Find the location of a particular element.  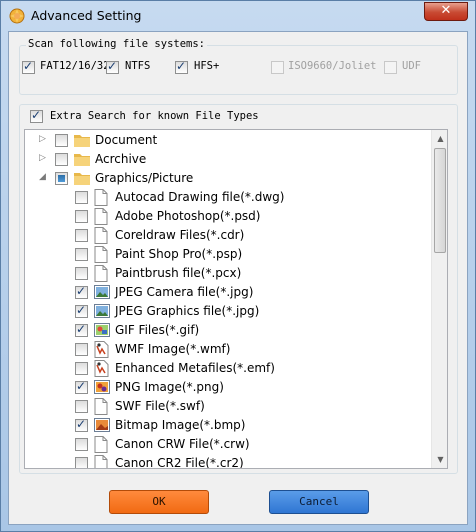

tree-file-type-row: JPEG Camera file(*.jpg) is located at coordinates (227, 292).